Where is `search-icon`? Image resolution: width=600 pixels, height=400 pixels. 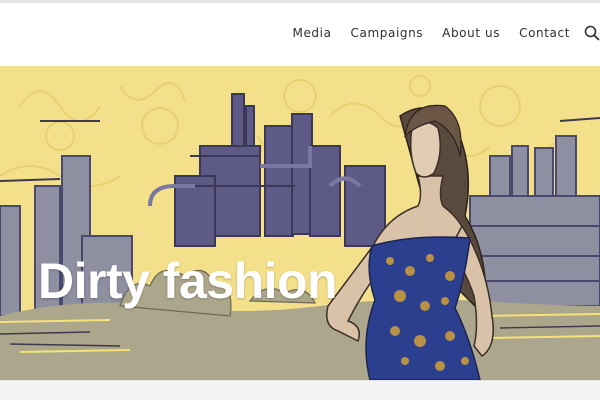
search-icon is located at coordinates (592, 33).